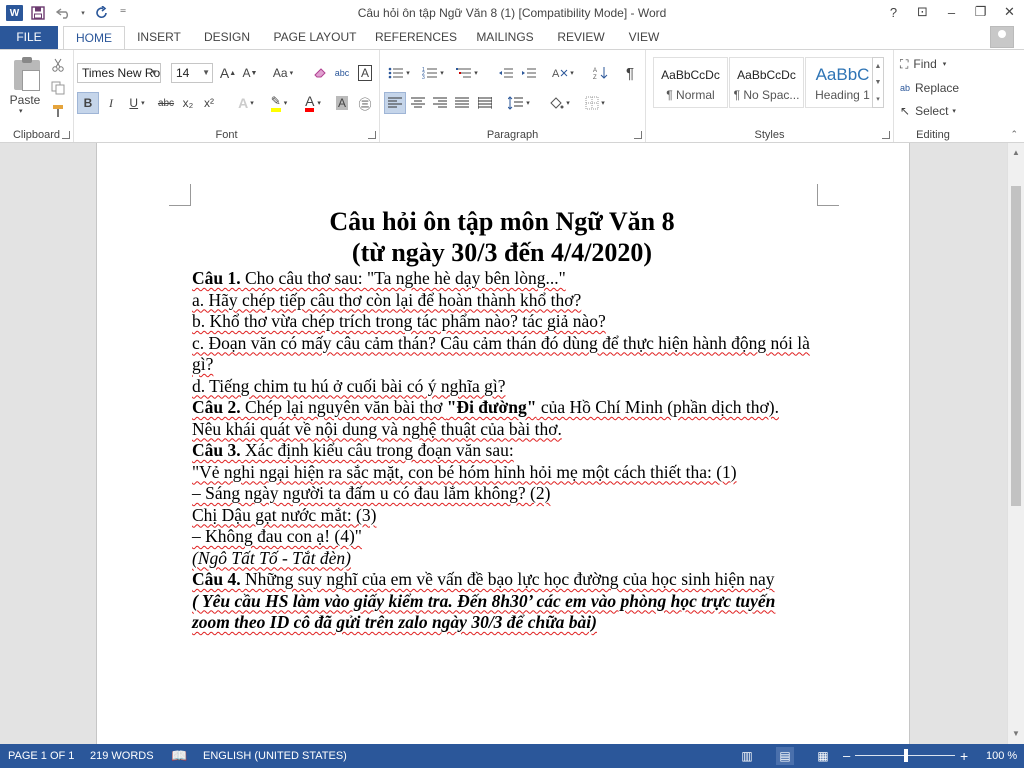 This screenshot has width=1024, height=768. I want to click on highlight-color-button: ✎ ▾, so click(279, 103).